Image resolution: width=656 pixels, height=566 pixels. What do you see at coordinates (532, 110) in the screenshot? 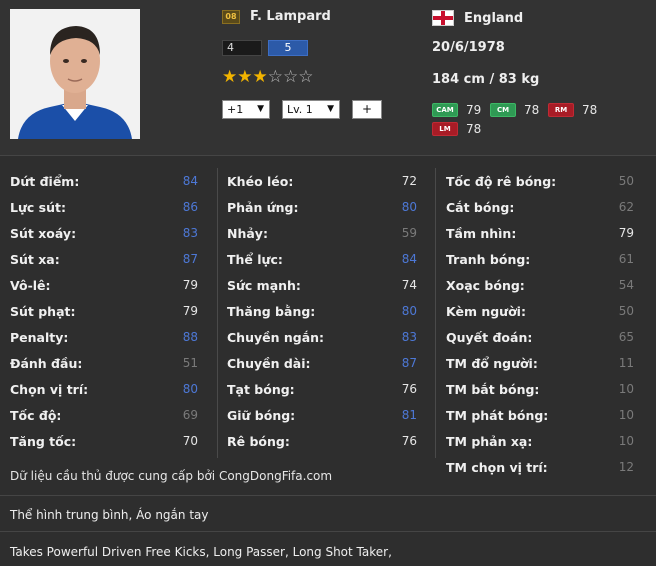
I see `position-rating-cm: 78` at bounding box center [532, 110].